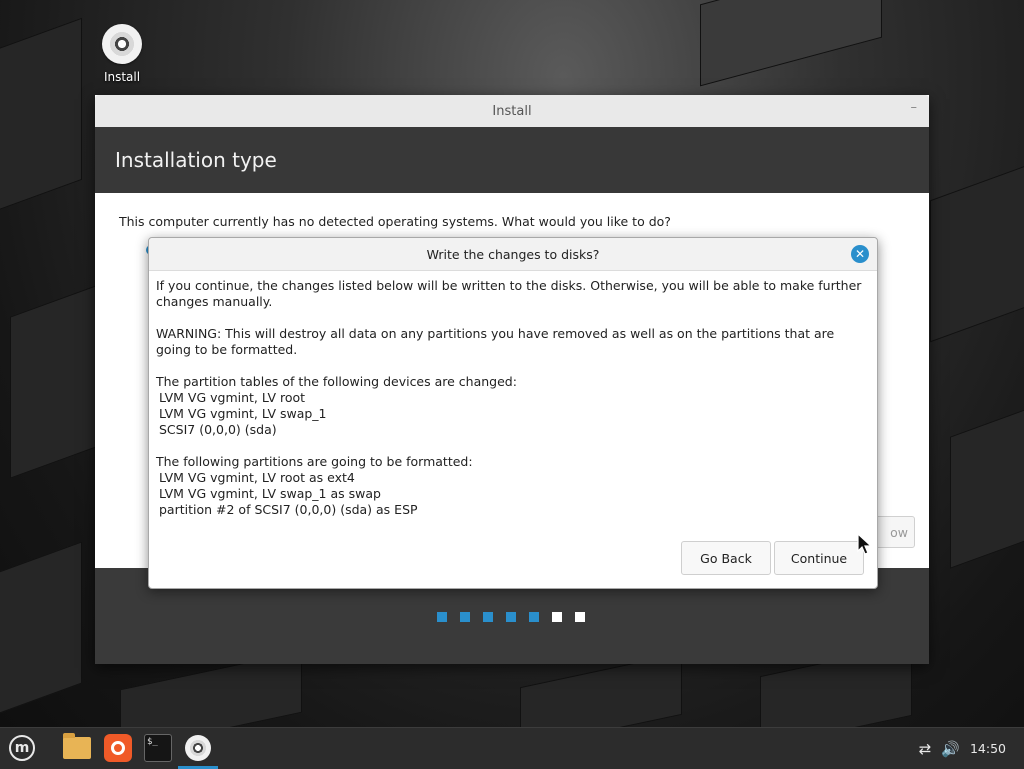 Image resolution: width=1024 pixels, height=769 pixels. I want to click on page-title: Installation type, so click(196, 160).